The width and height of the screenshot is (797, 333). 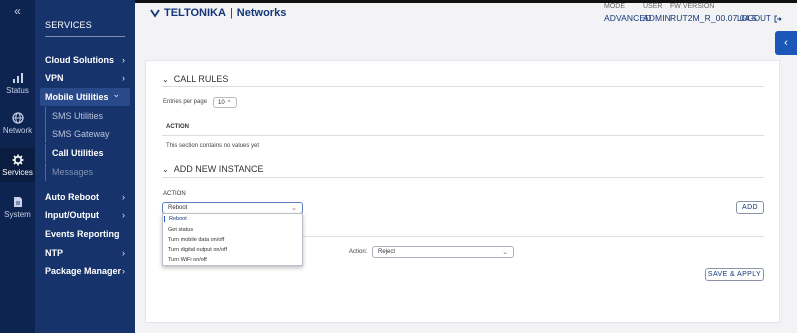 I want to click on rail-label-network: Network, so click(x=17, y=130).